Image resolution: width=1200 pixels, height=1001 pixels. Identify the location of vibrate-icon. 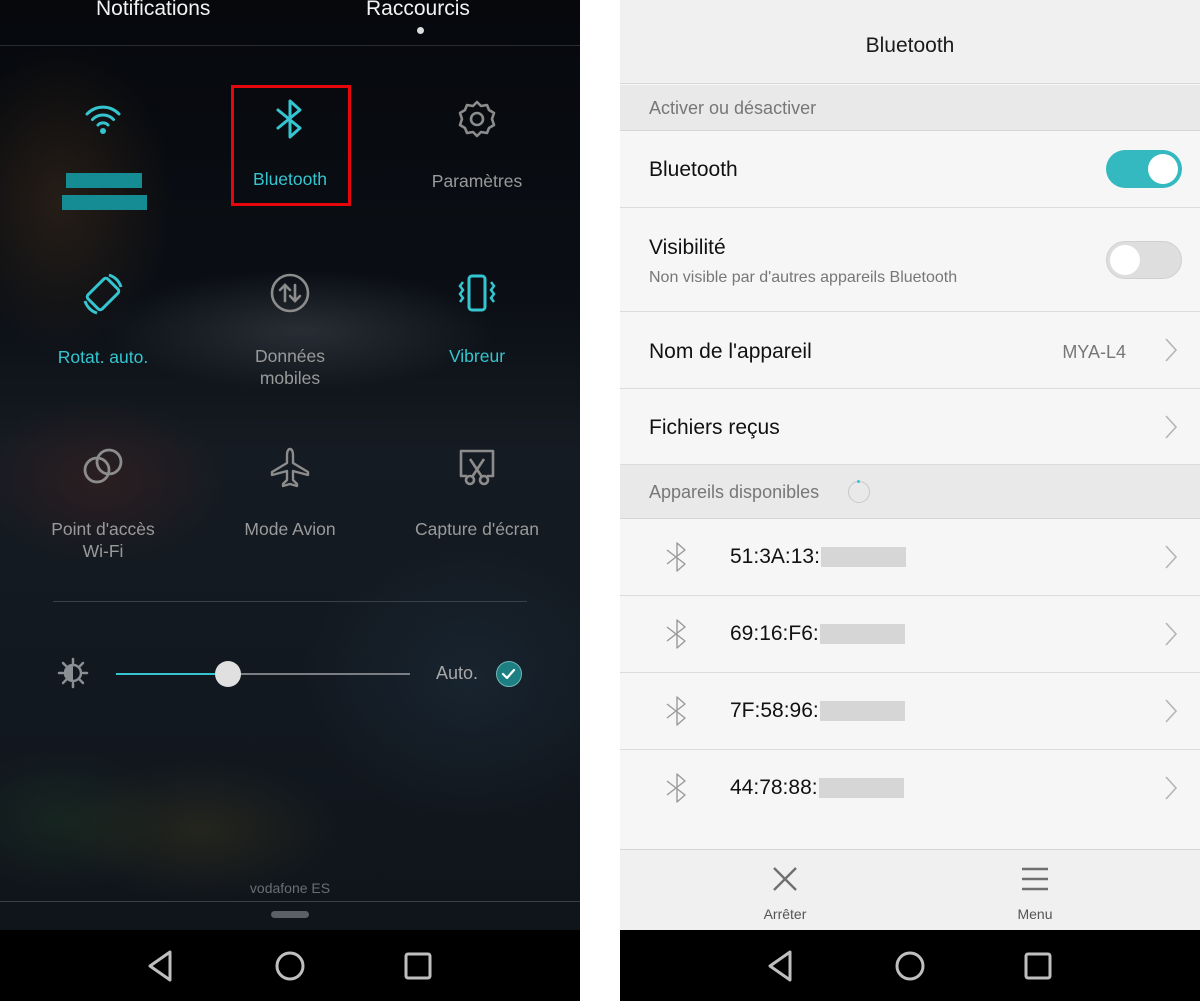
(477, 293).